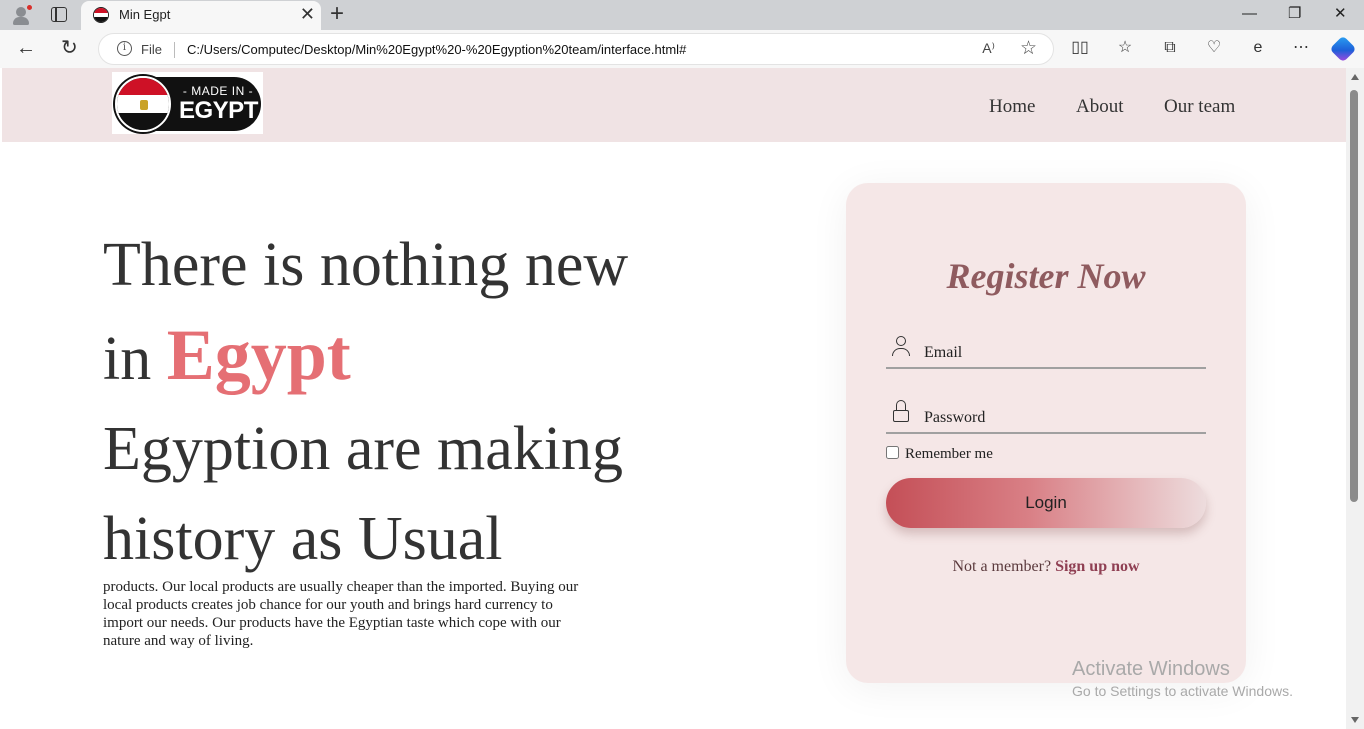 Image resolution: width=1364 pixels, height=729 pixels. I want to click on made-in-egypt-logo: - MADE IN - EGYPT, so click(187, 103).